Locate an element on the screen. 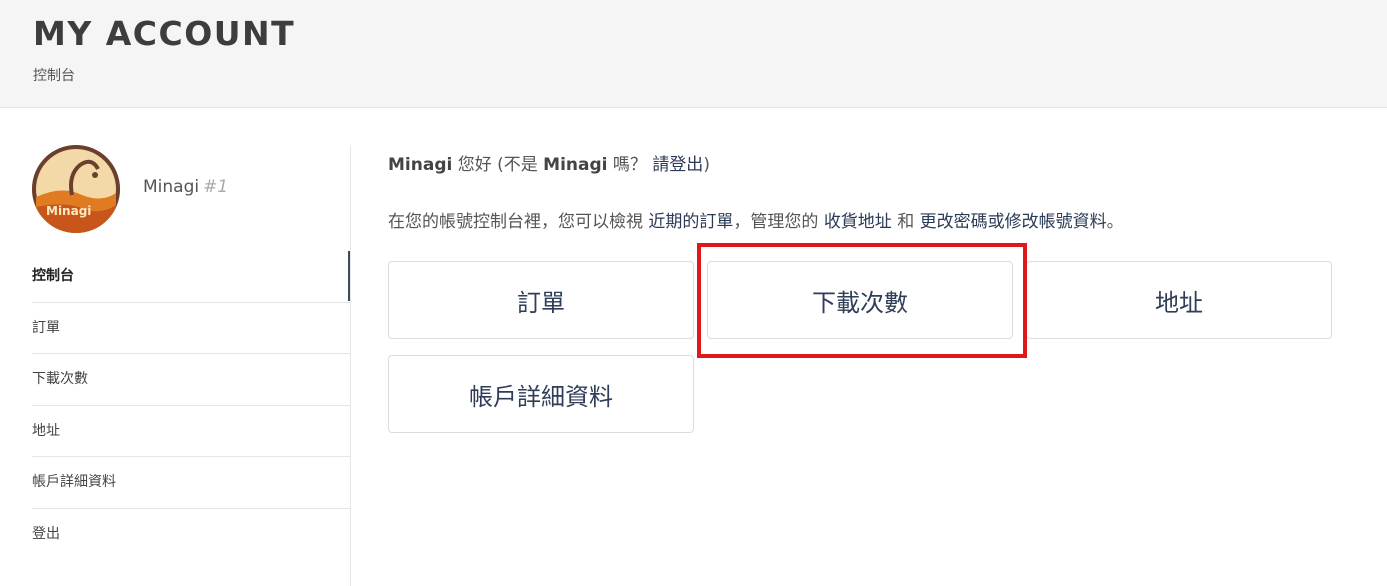 The width and height of the screenshot is (1387, 586). account-details-link: 更改密碼或修改帳號資料 is located at coordinates (1013, 222).